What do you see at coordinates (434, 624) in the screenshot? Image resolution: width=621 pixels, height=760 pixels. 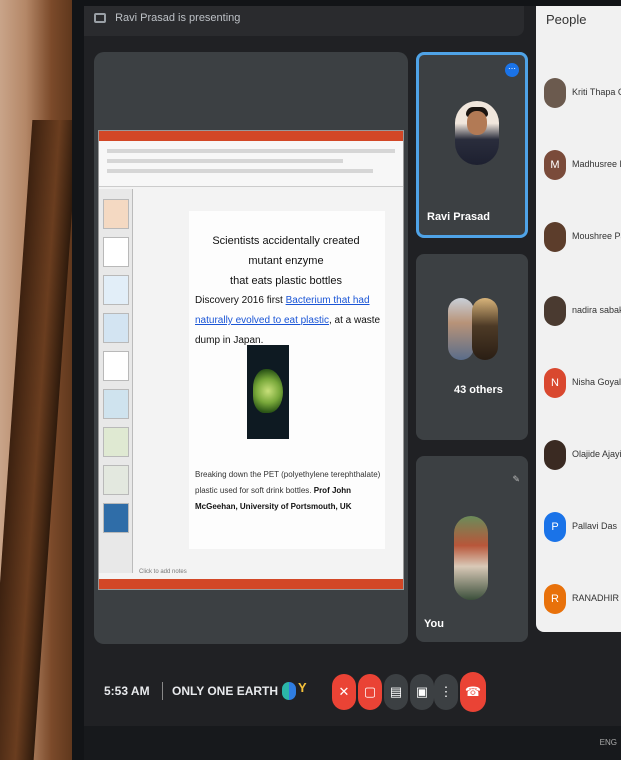 I see `self-name: You` at bounding box center [434, 624].